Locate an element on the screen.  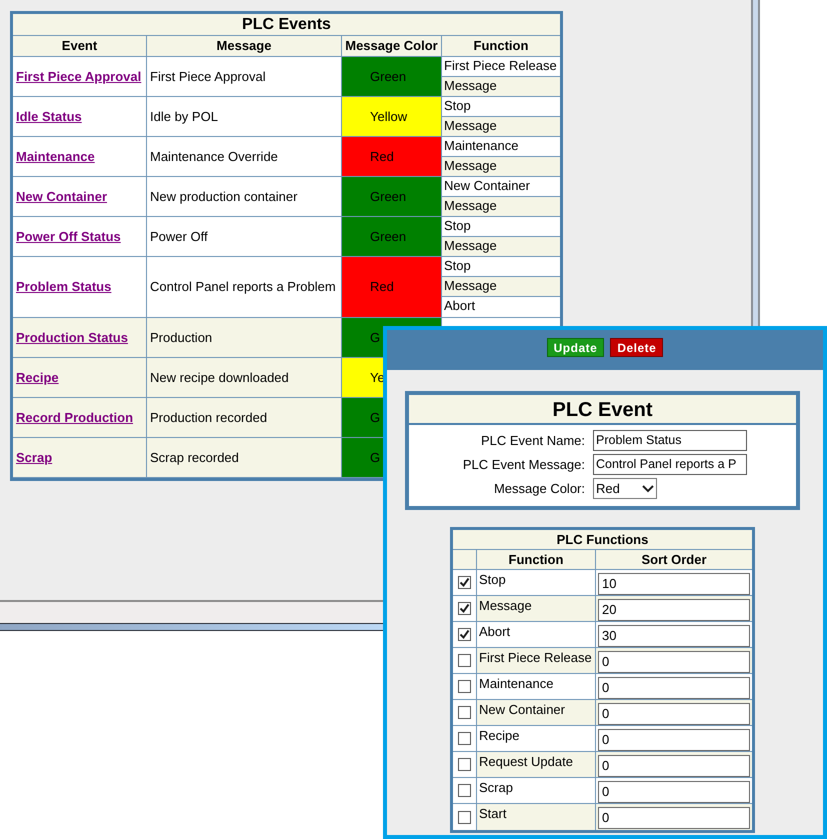
column-header: Message Color is located at coordinates (391, 46).